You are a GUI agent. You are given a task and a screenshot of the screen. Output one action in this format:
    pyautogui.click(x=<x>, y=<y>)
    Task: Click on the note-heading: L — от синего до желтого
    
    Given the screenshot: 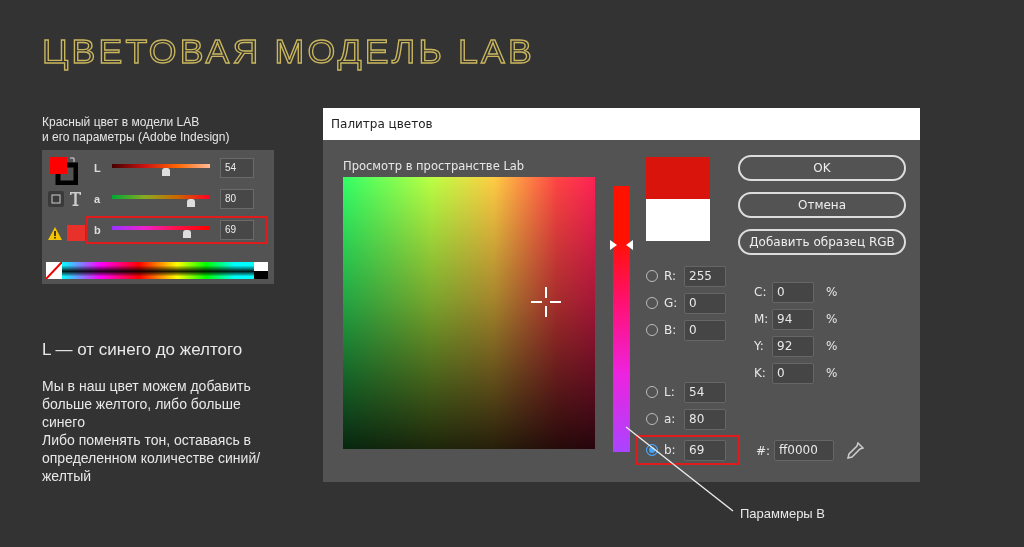 What is the action you would take?
    pyautogui.click(x=143, y=350)
    